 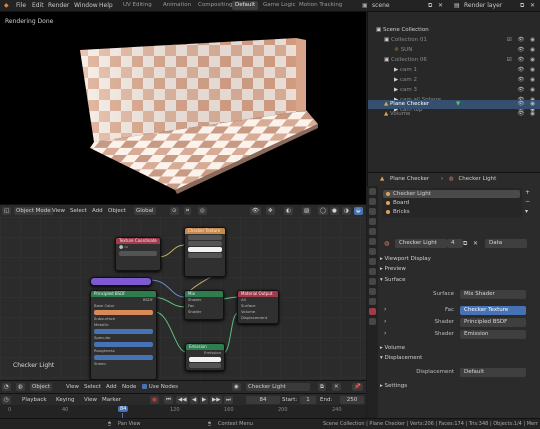 I want to click on menu-edit: Edit, so click(x=38, y=5).